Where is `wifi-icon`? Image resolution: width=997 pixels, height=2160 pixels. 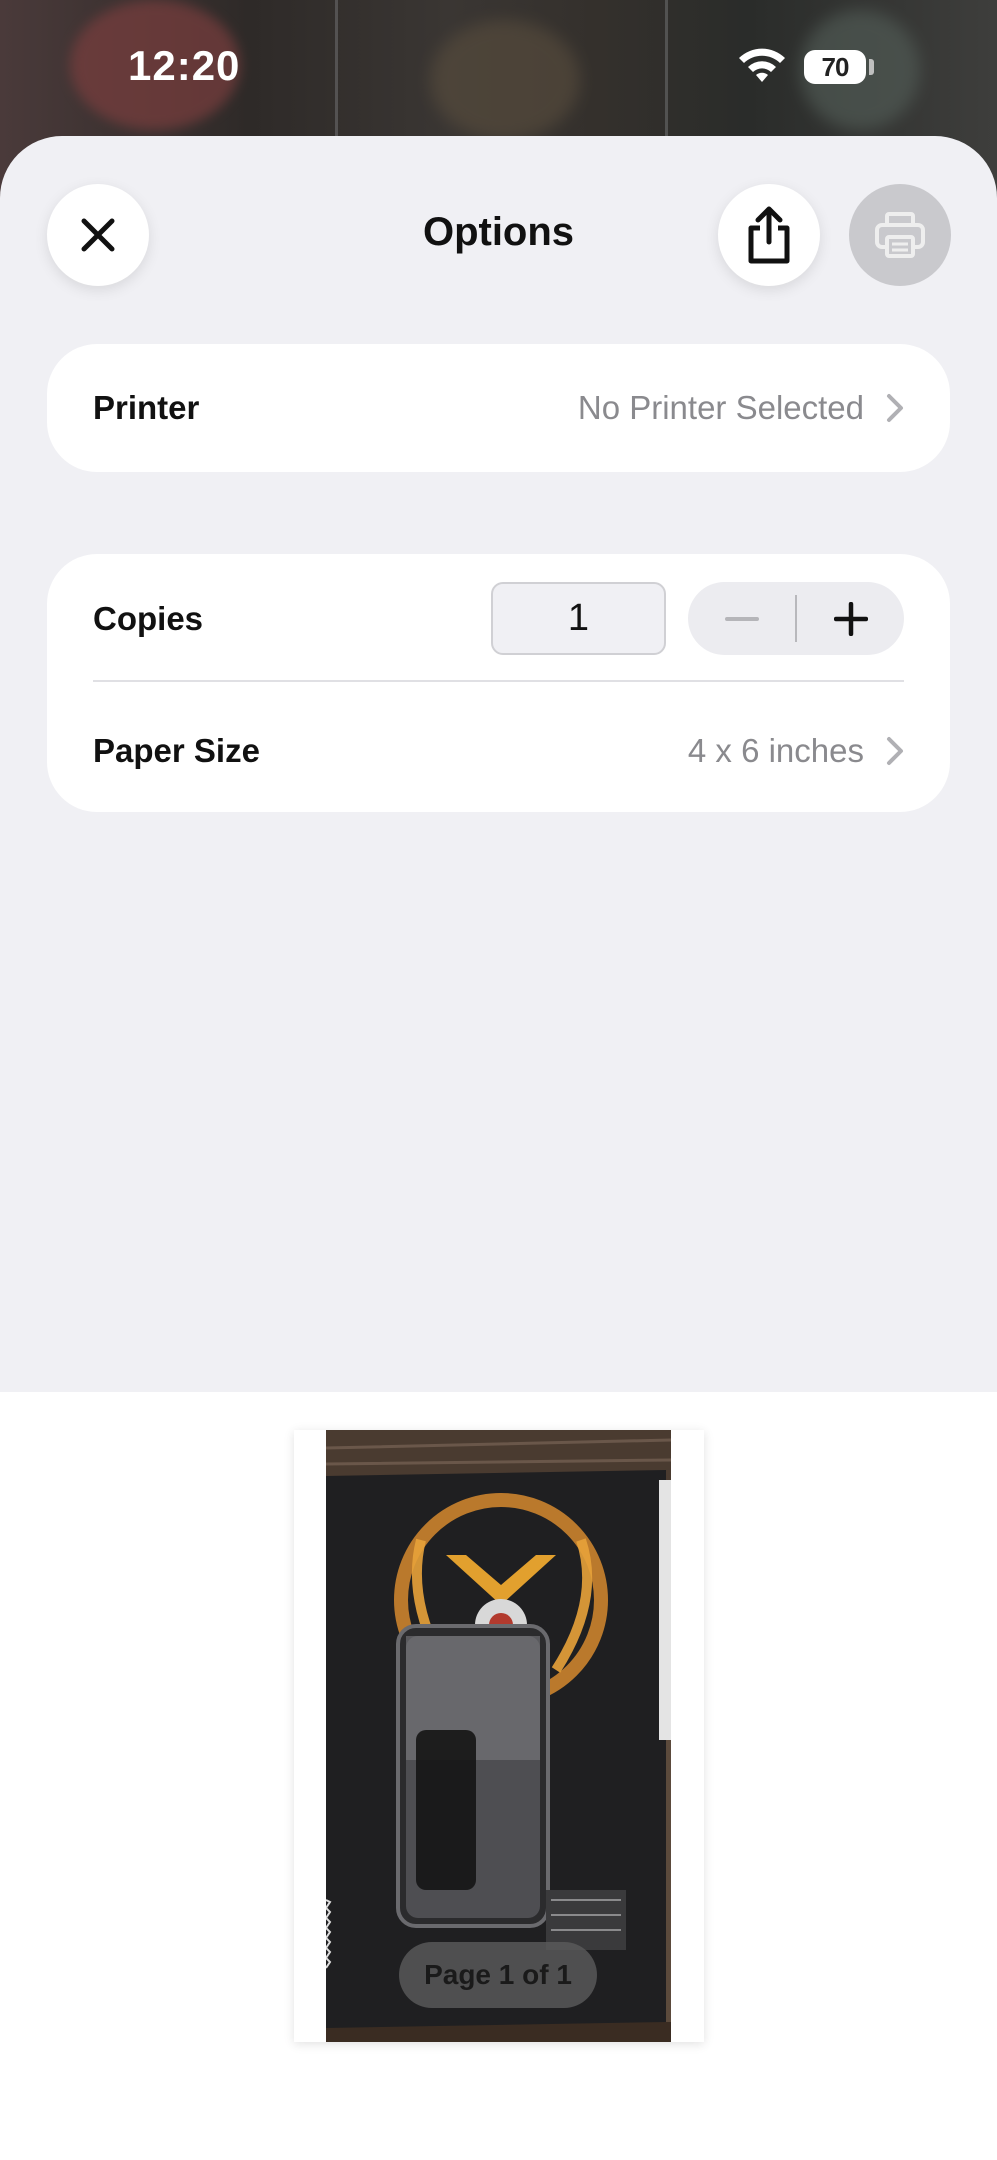 wifi-icon is located at coordinates (762, 65).